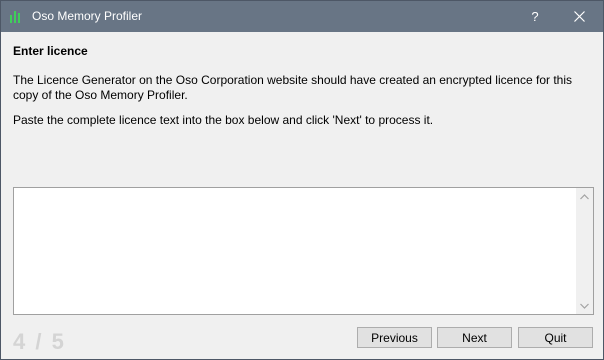 The width and height of the screenshot is (604, 360). What do you see at coordinates (17, 16) in the screenshot?
I see `bar-chart-icon` at bounding box center [17, 16].